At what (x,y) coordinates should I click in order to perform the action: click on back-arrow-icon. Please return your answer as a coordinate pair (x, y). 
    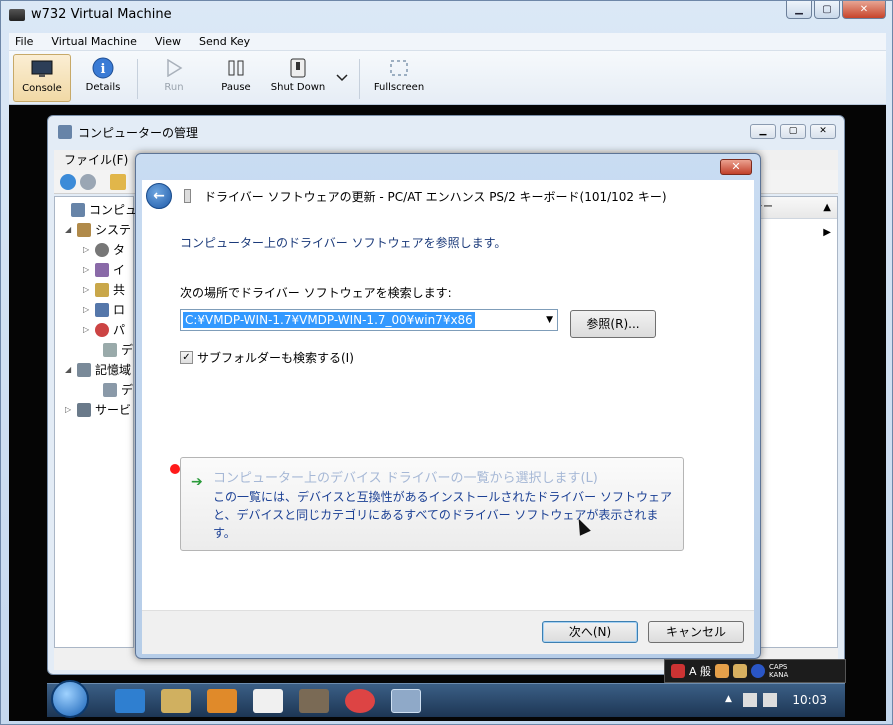
    Looking at the image, I should click on (68, 182).